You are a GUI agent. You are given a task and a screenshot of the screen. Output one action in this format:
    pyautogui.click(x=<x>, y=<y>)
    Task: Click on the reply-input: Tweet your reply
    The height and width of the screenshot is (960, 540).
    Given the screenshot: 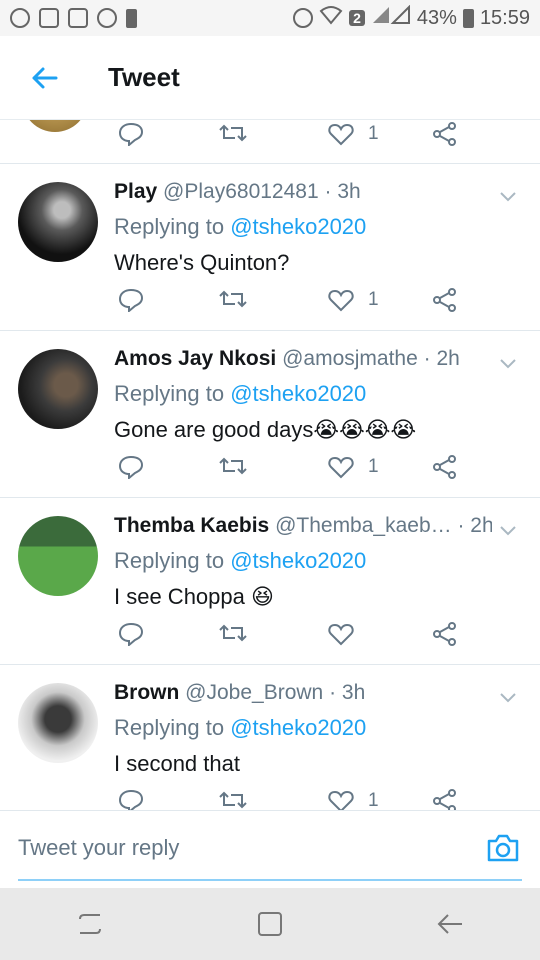 What is the action you would take?
    pyautogui.click(x=98, y=848)
    